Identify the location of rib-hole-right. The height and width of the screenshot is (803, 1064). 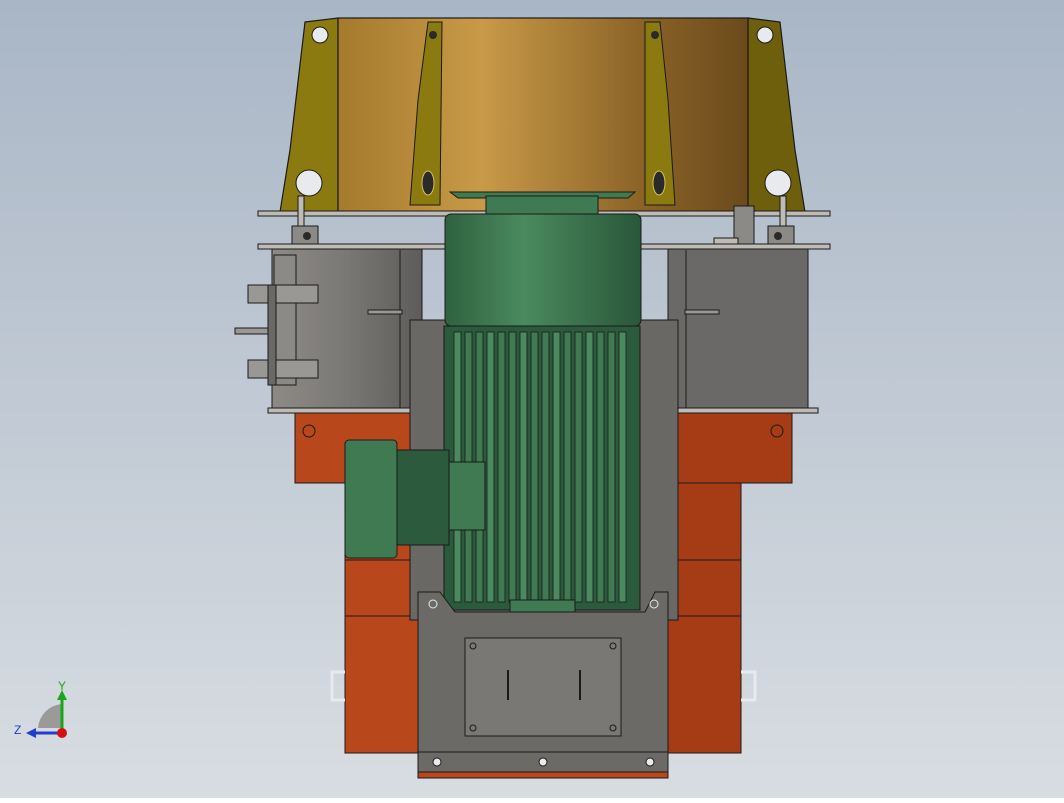
(655, 35).